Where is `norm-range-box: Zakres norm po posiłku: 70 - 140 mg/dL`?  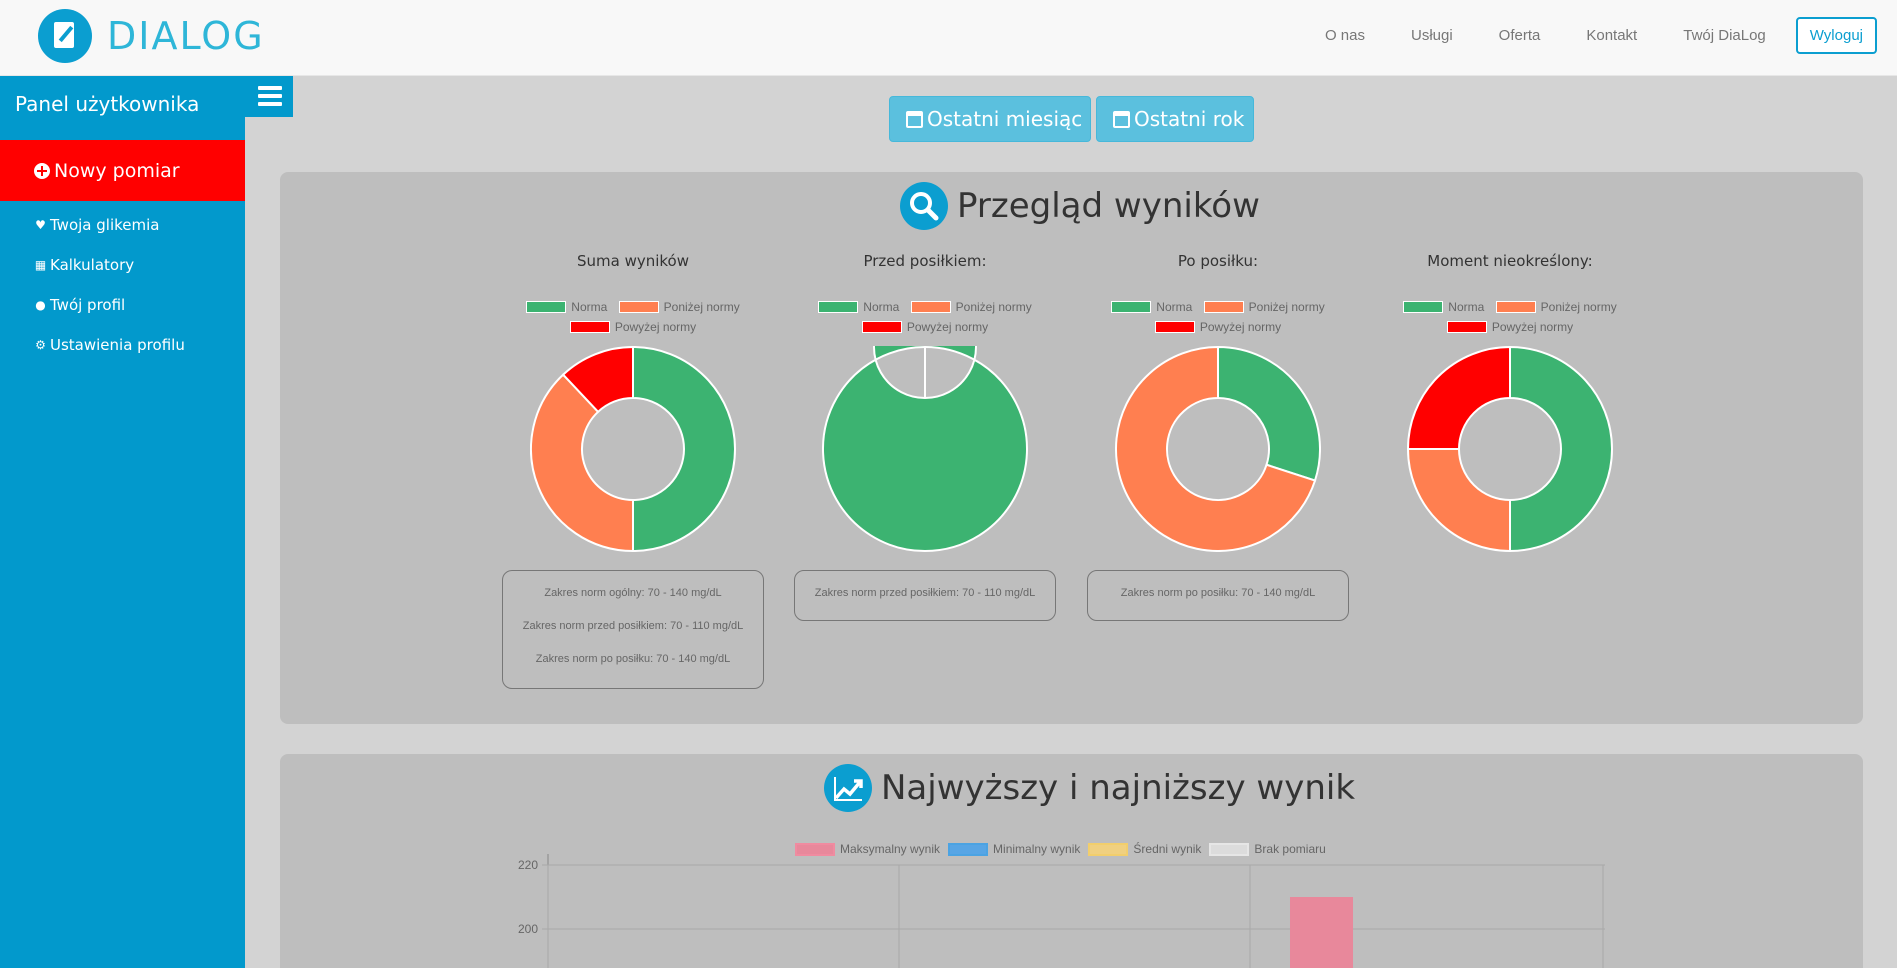 norm-range-box: Zakres norm po posiłku: 70 - 140 mg/dL is located at coordinates (1218, 595).